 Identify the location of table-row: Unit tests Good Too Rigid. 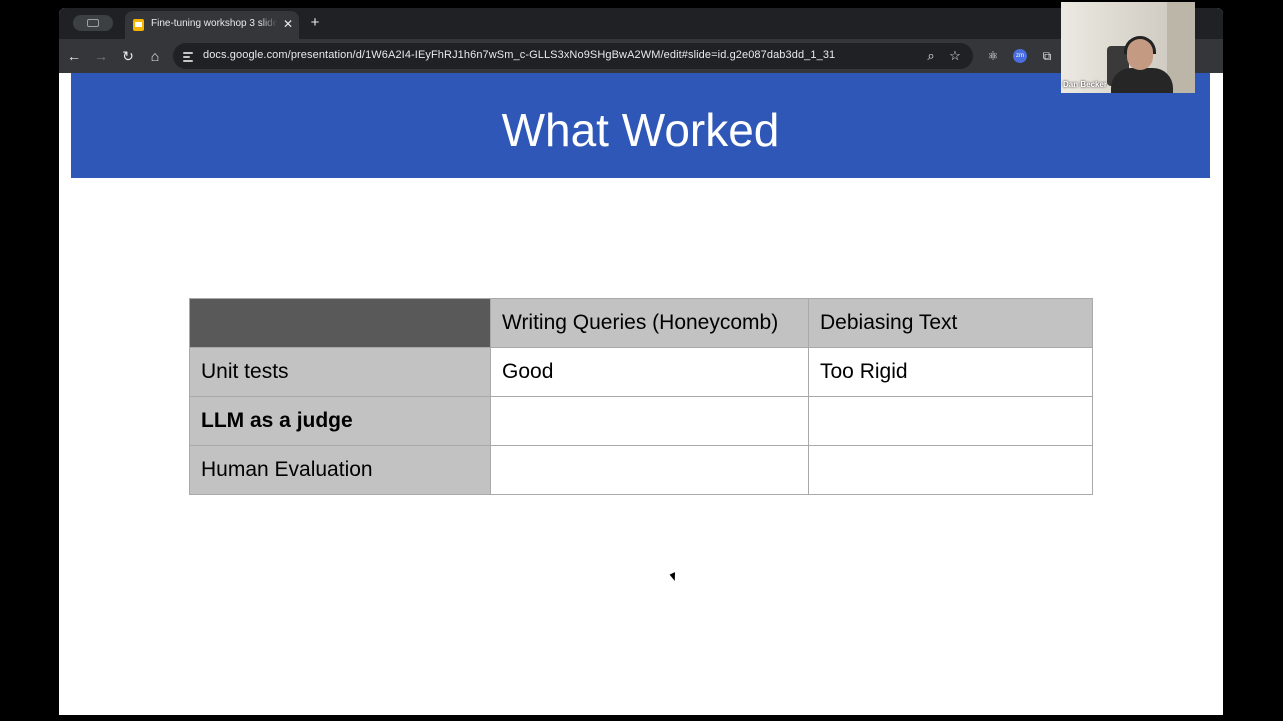
(641, 372).